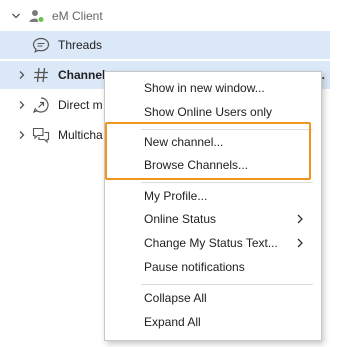 The height and width of the screenshot is (347, 338). Describe the element at coordinates (37, 16) in the screenshot. I see `users-icon` at that location.